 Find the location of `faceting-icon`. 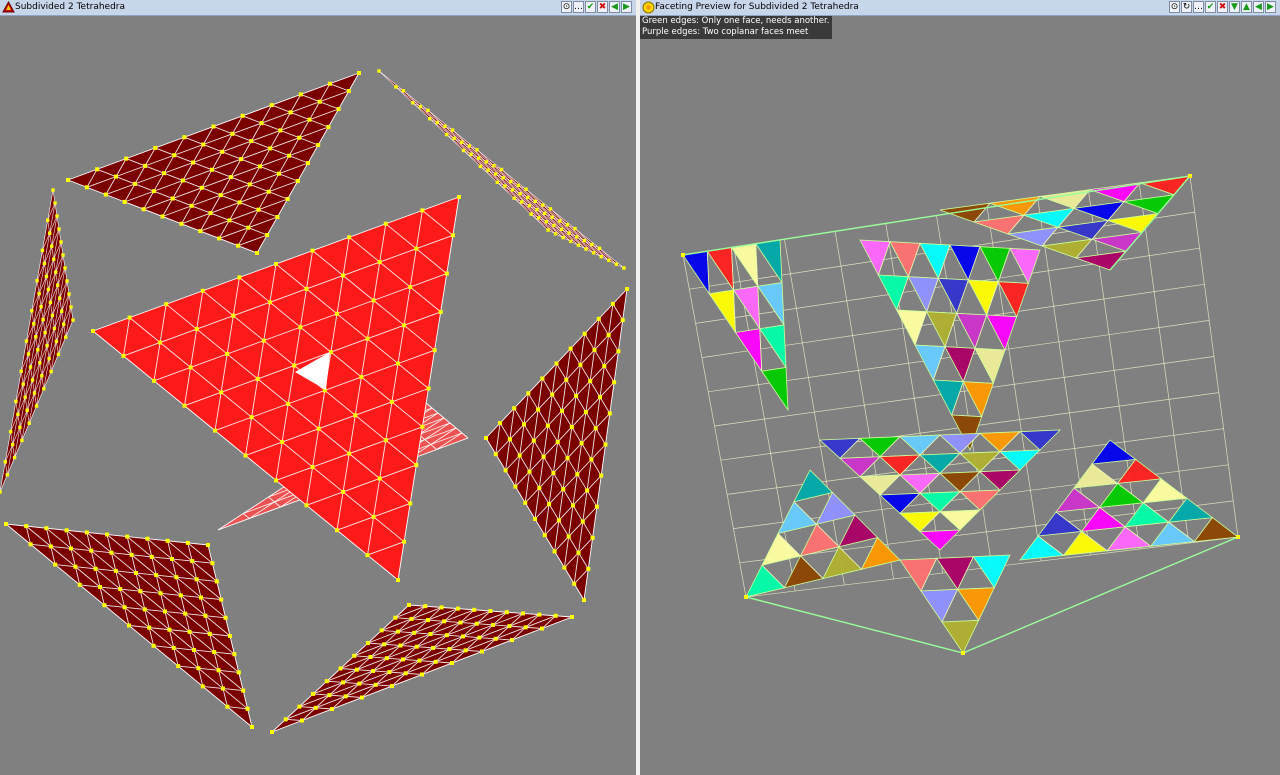

faceting-icon is located at coordinates (648, 7).